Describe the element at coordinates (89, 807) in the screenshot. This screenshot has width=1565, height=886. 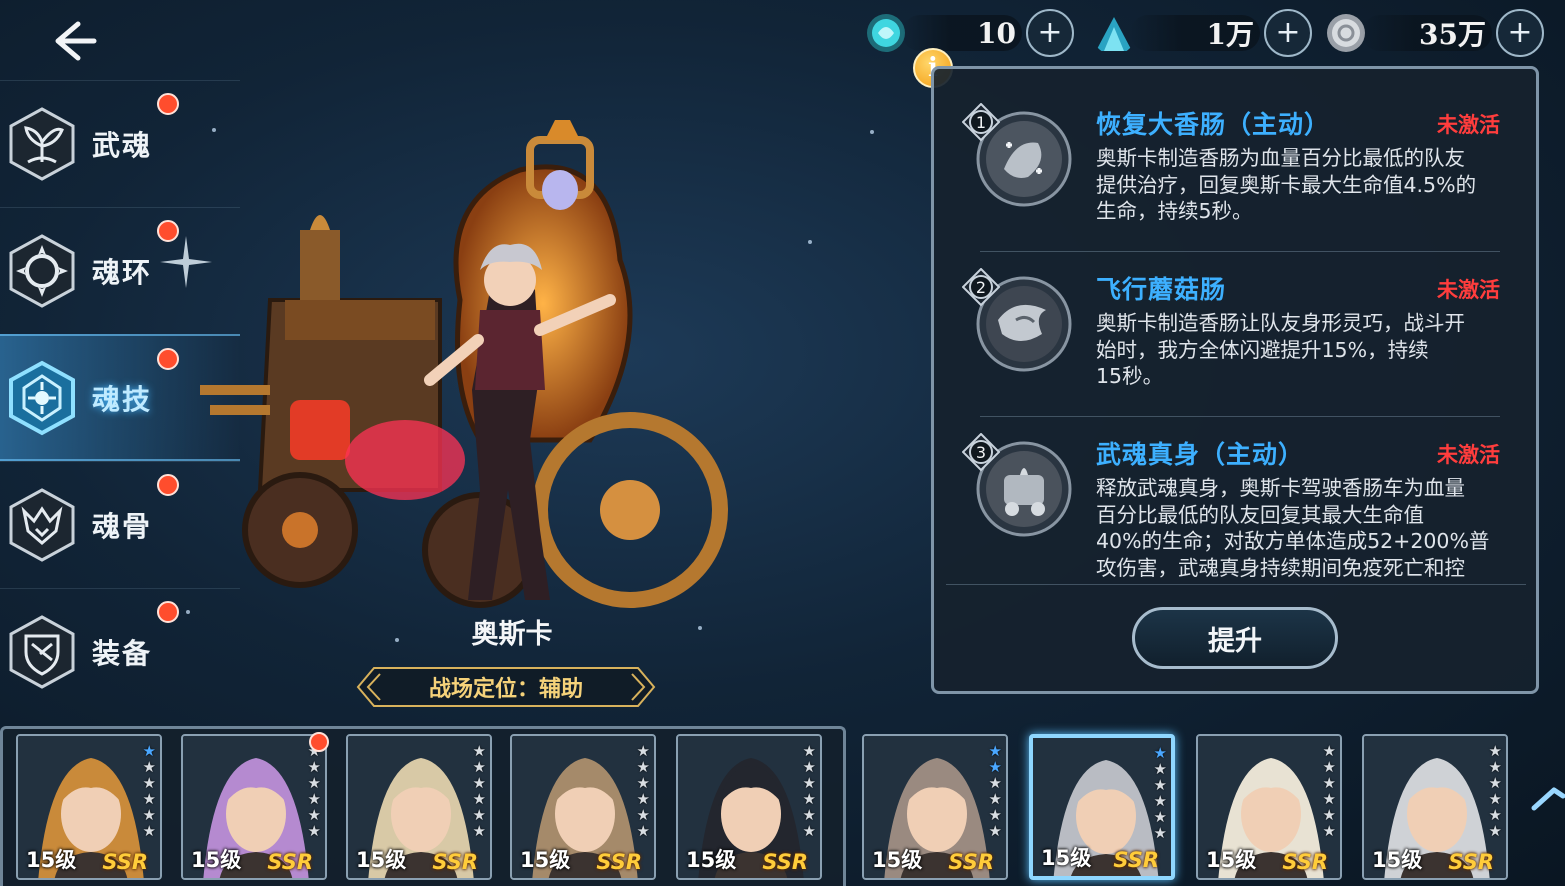
I see `hero-card: ★★★★★★ 15级 SSR` at that location.